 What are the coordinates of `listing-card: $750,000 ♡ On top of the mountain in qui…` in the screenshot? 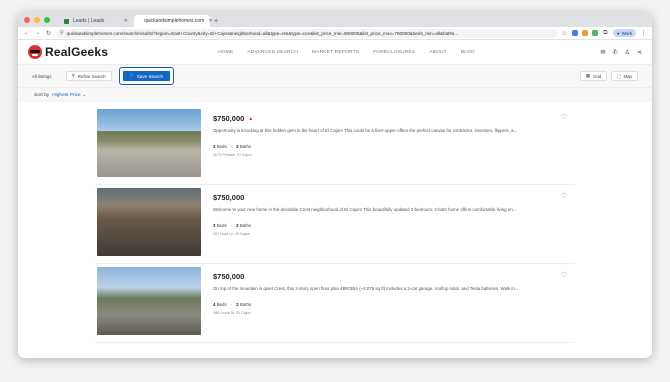 It's located at (335, 303).